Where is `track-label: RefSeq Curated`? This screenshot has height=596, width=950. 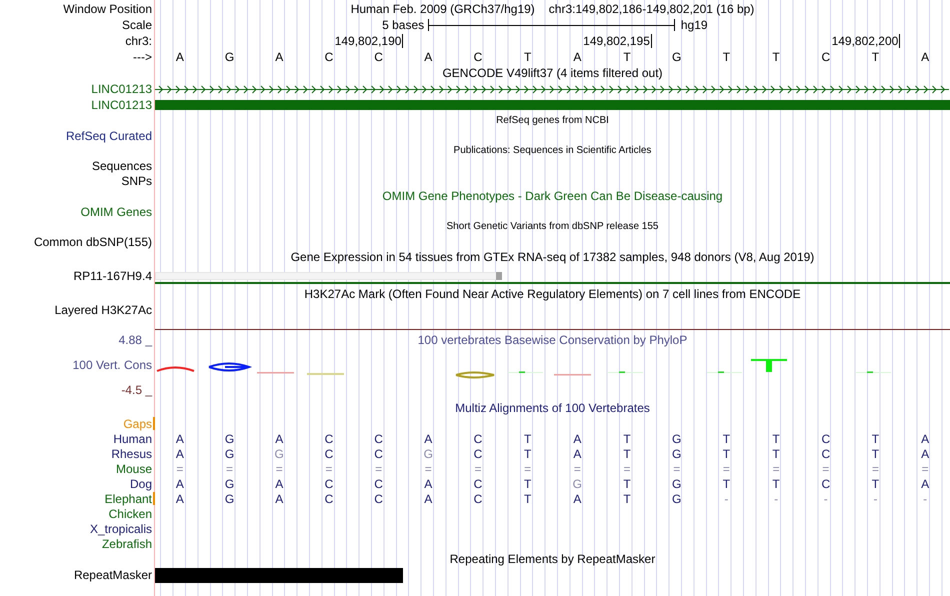 track-label: RefSeq Curated is located at coordinates (109, 136).